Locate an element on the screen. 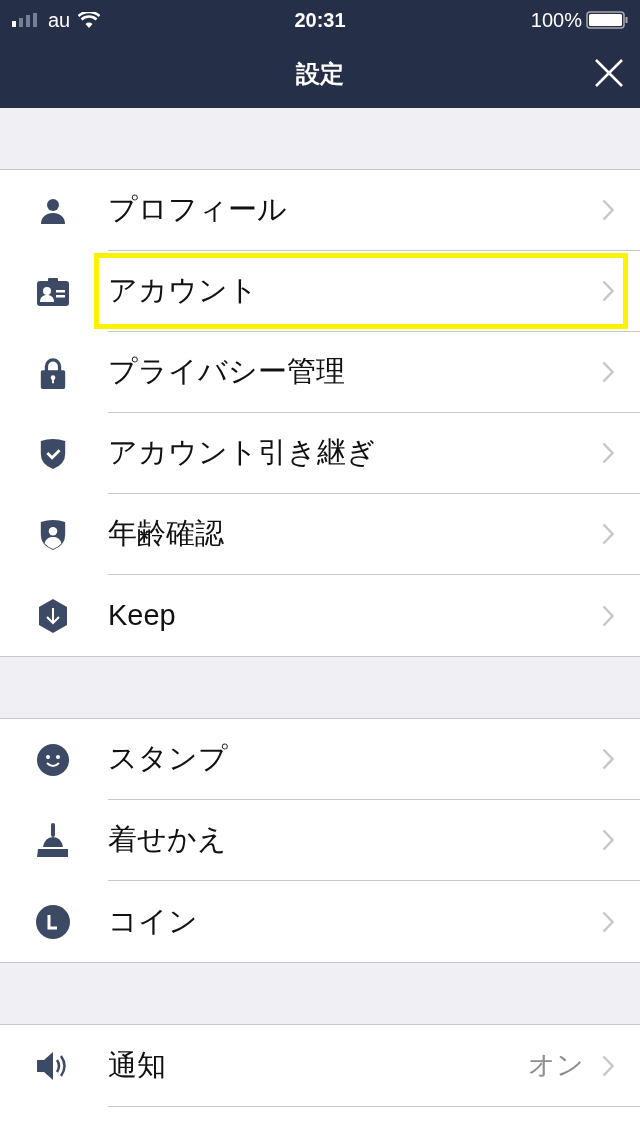 The width and height of the screenshot is (640, 1138). carrier-name: au is located at coordinates (59, 20).